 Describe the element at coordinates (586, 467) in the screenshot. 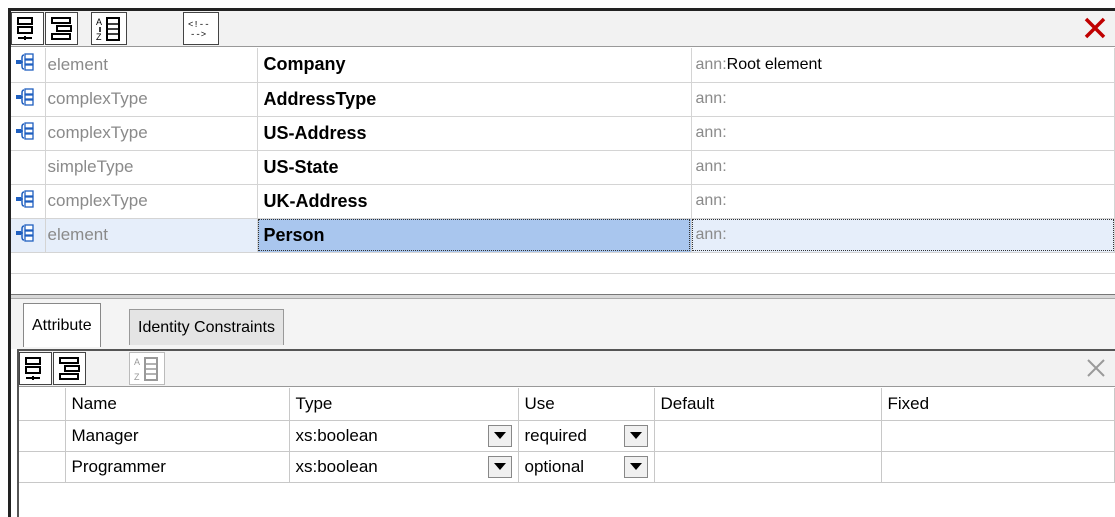

I see `attribute-use-cell: optional` at that location.